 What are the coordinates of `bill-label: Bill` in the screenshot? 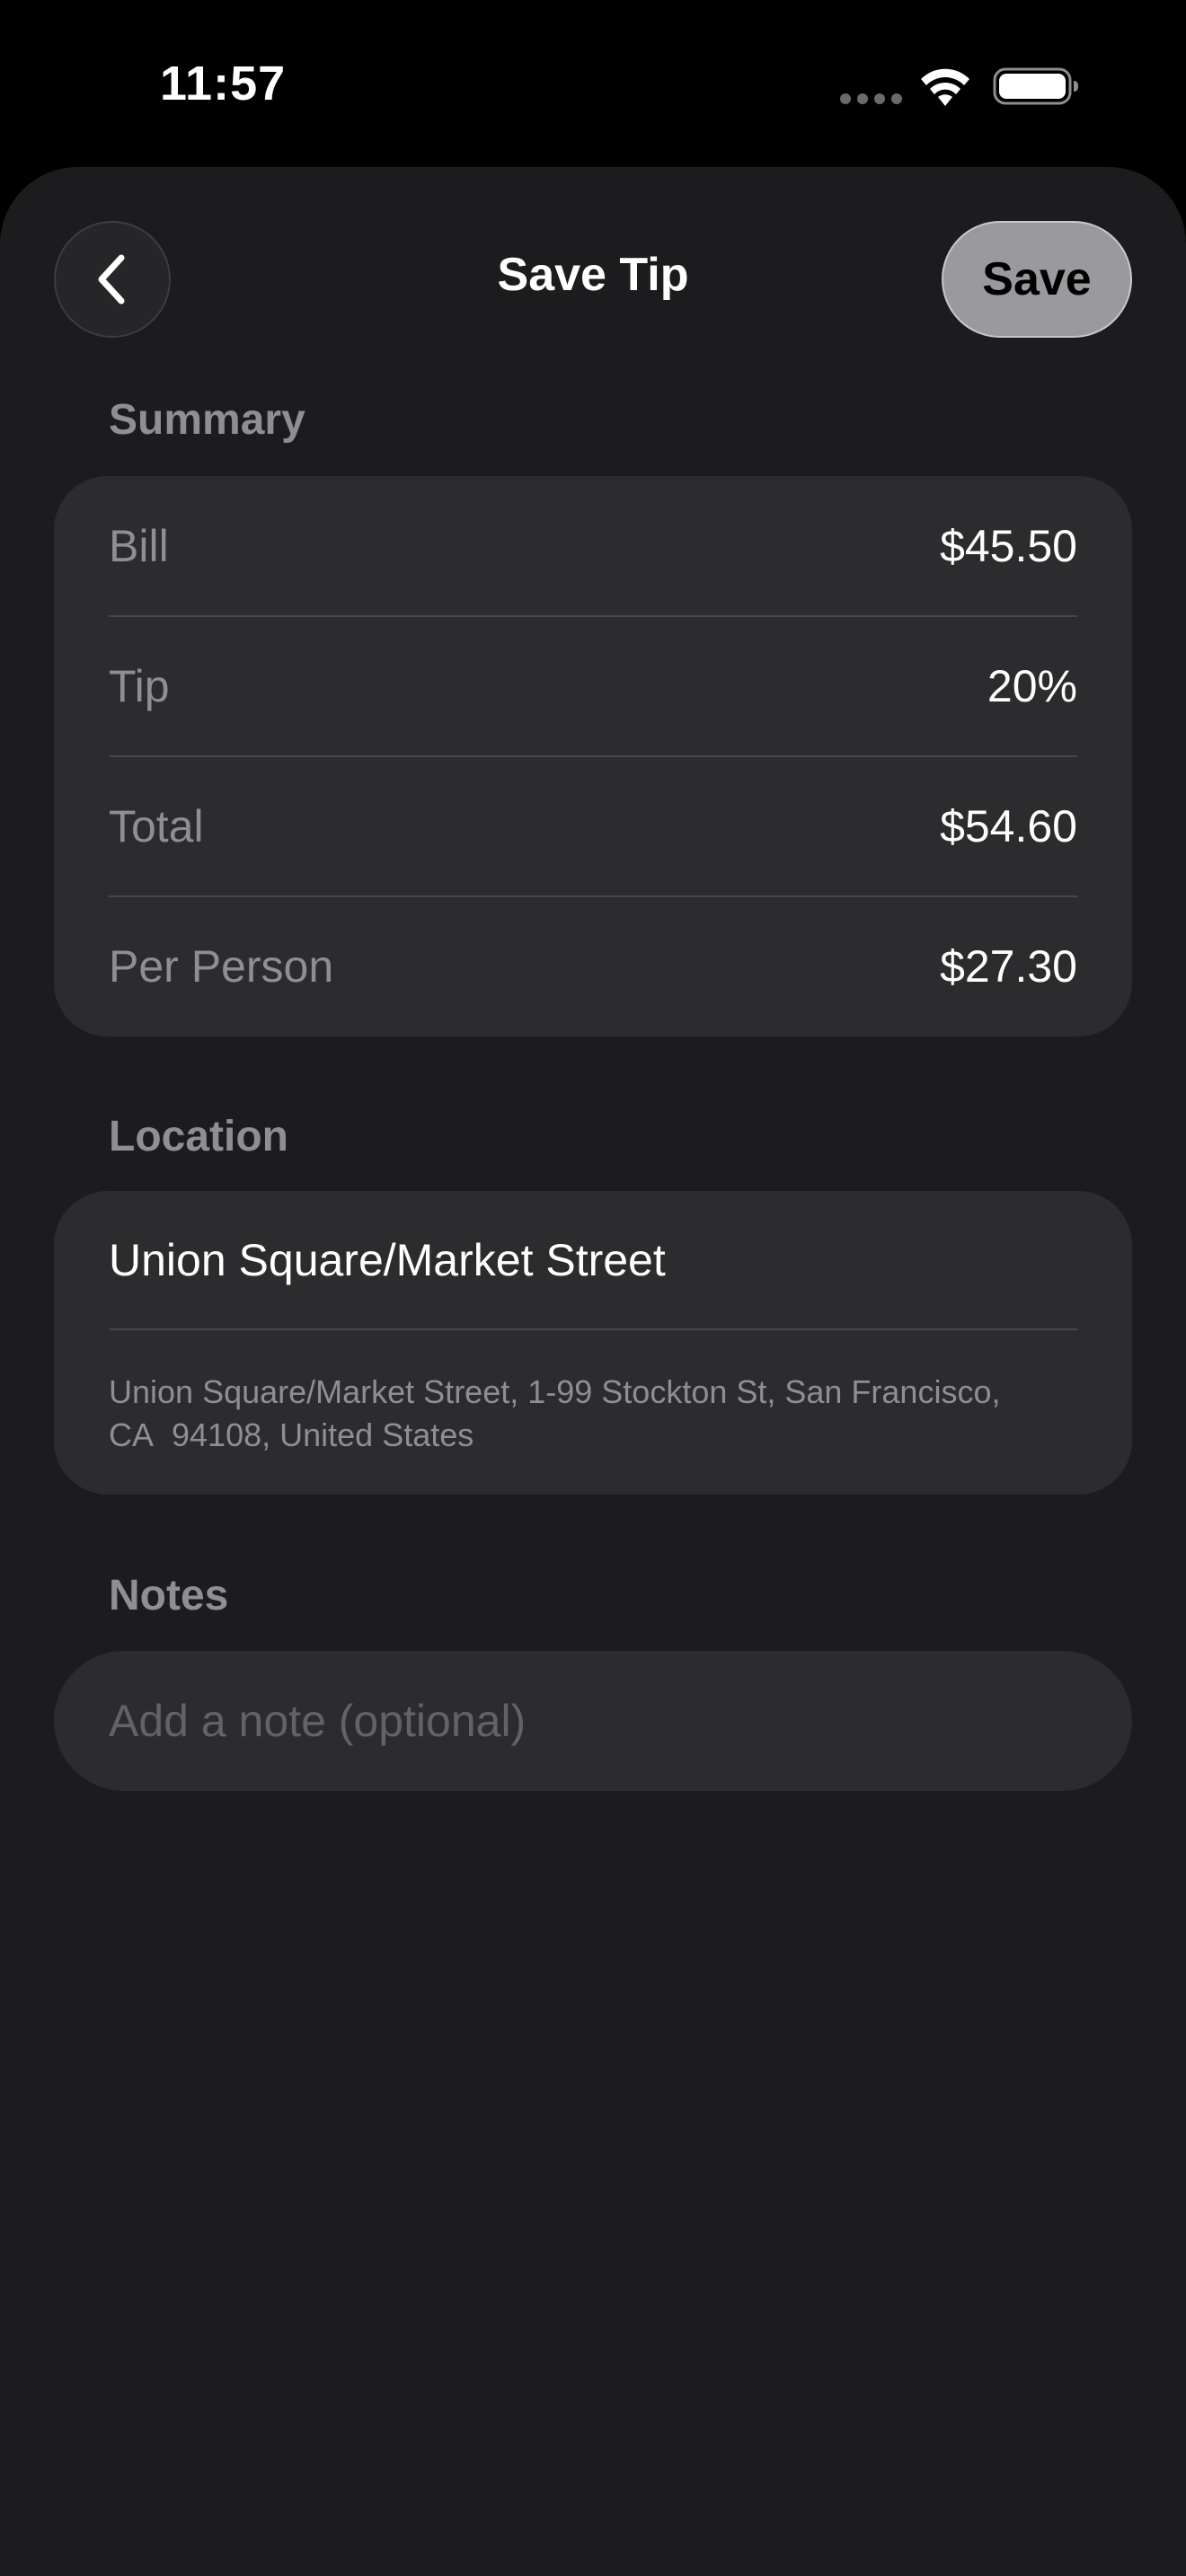 It's located at (139, 546).